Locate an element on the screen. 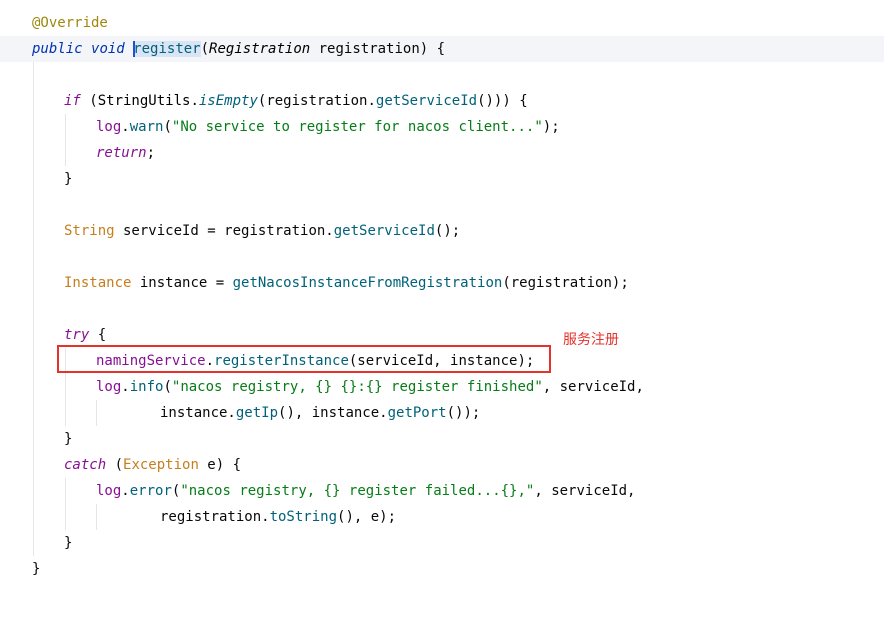 The image size is (884, 634). code-line: @Override is located at coordinates (442, 23).